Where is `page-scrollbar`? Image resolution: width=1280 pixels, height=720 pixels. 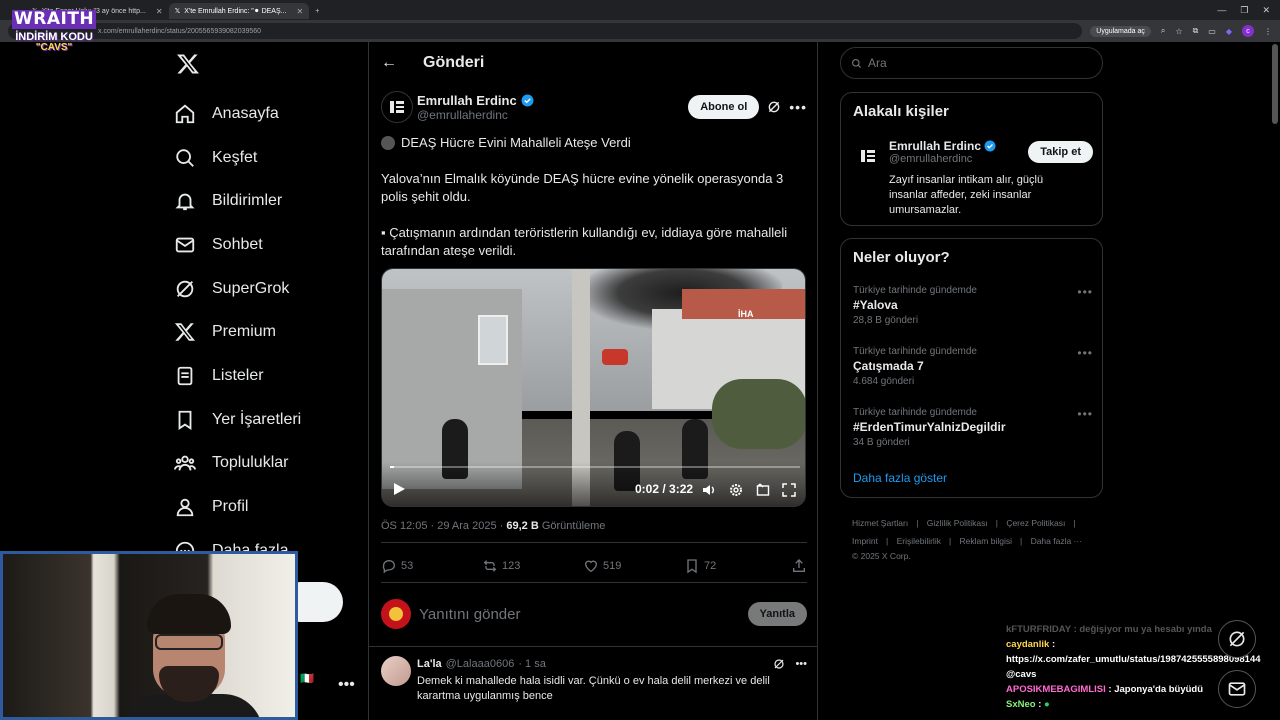 page-scrollbar is located at coordinates (1275, 84).